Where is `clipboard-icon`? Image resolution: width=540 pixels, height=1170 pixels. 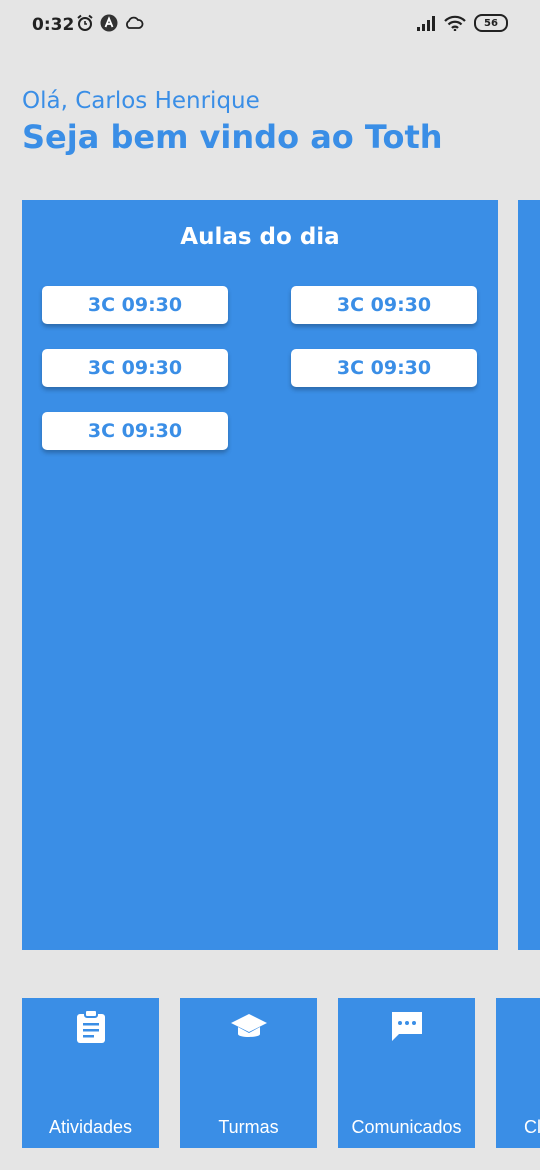
clipboard-icon is located at coordinates (90, 1026).